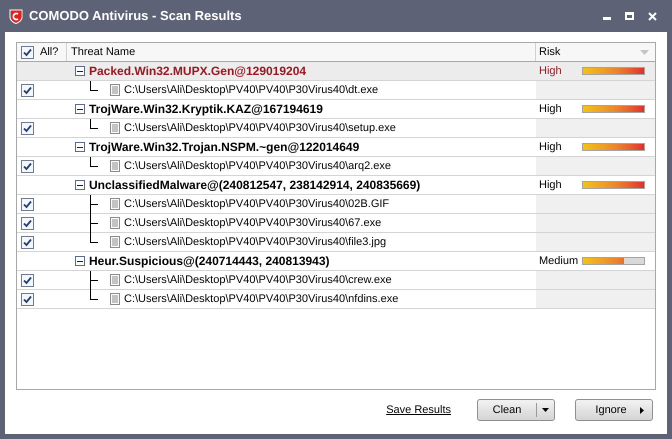 The image size is (672, 439). I want to click on arrow-right-icon, so click(642, 410).